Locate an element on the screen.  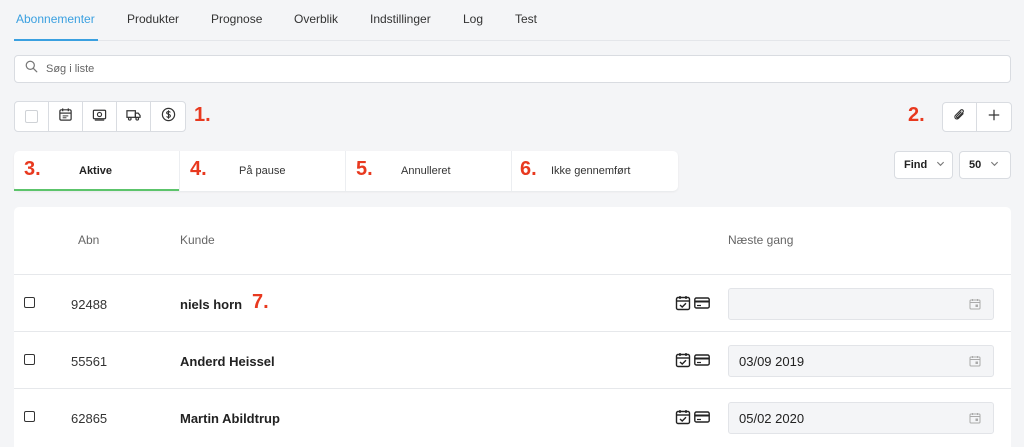
payment-button is located at coordinates (168, 116).